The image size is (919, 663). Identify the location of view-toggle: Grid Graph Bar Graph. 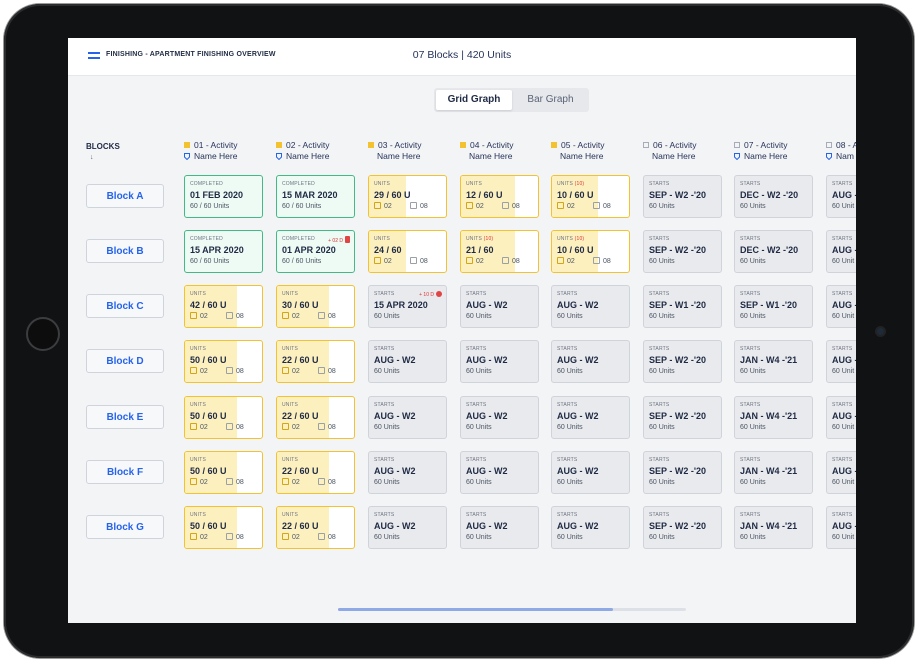
(511, 100).